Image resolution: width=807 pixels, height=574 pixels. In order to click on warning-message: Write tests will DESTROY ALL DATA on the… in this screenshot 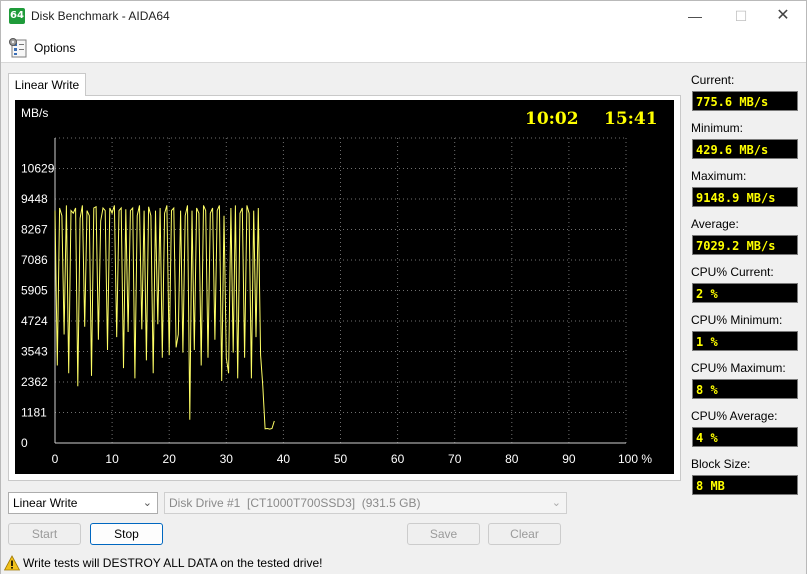, I will do `click(173, 563)`.